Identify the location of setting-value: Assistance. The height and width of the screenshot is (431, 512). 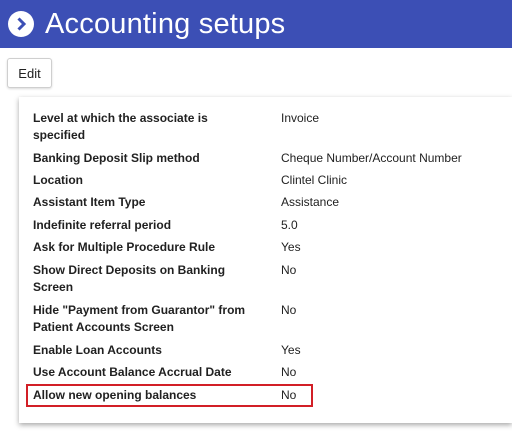
(310, 202).